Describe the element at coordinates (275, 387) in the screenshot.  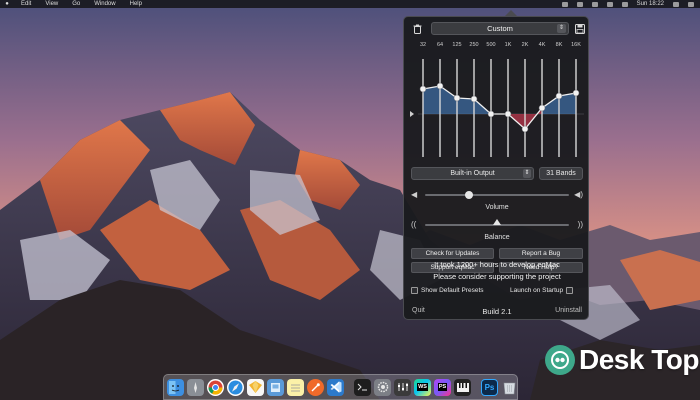
I see `preview-icon` at that location.